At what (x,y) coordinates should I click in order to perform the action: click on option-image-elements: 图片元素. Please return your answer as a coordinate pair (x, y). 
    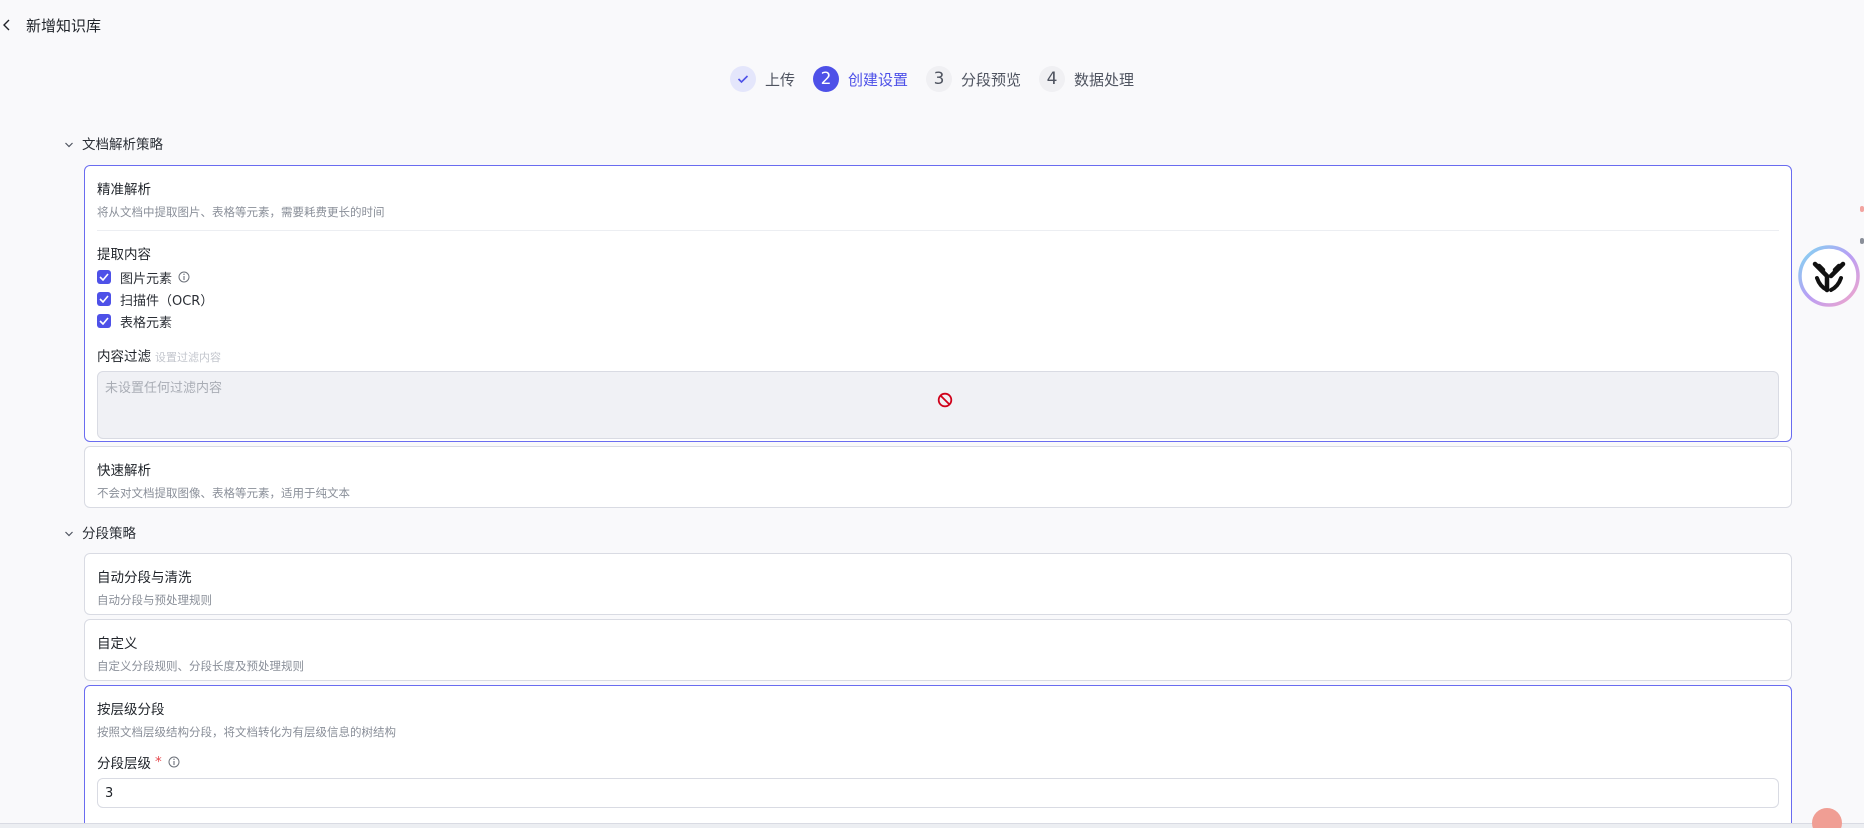
    Looking at the image, I should click on (938, 278).